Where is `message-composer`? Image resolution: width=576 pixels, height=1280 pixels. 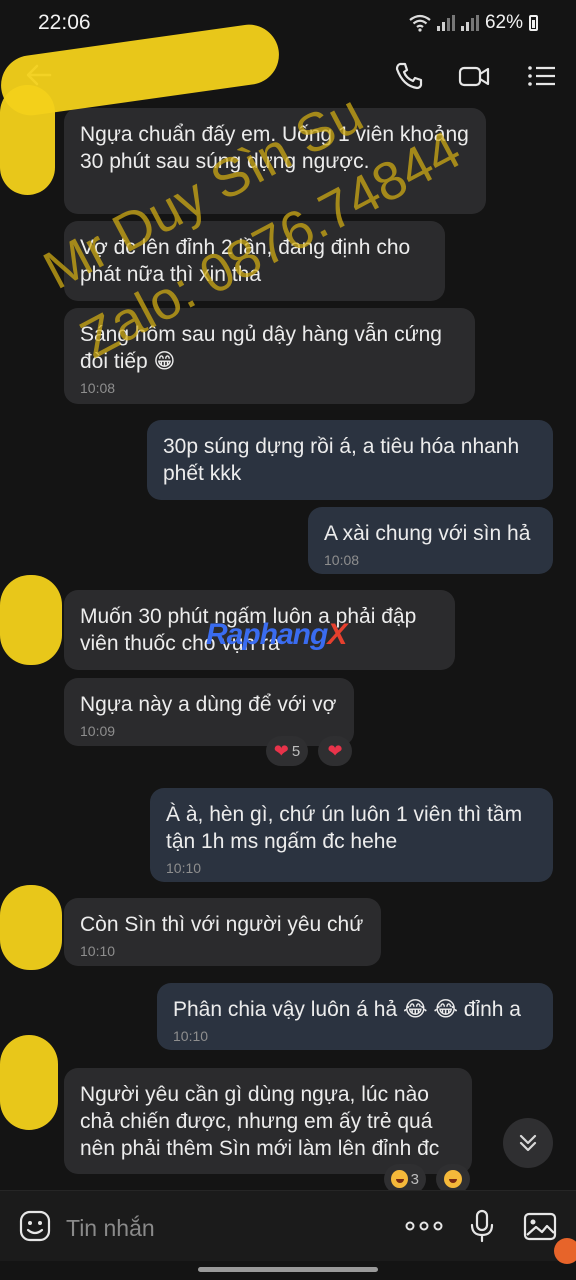
message-composer is located at coordinates (288, 1225).